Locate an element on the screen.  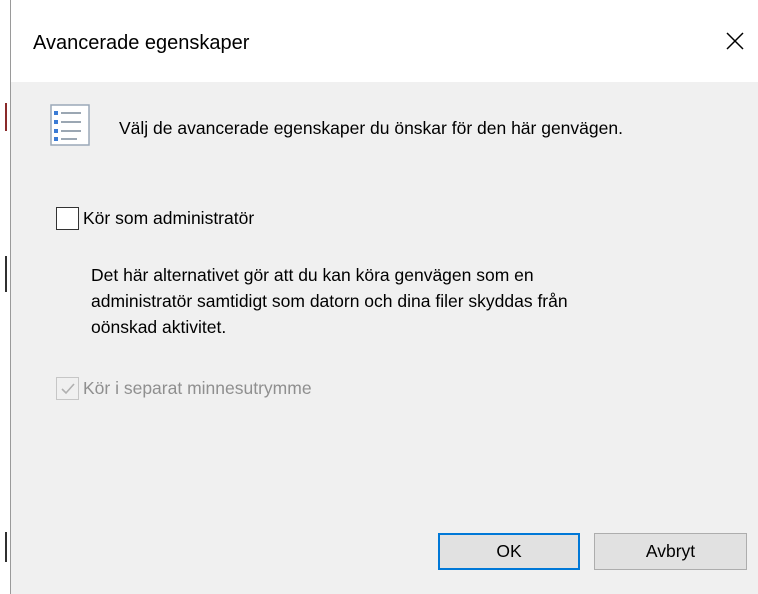
background-window-edge is located at coordinates (5, 297).